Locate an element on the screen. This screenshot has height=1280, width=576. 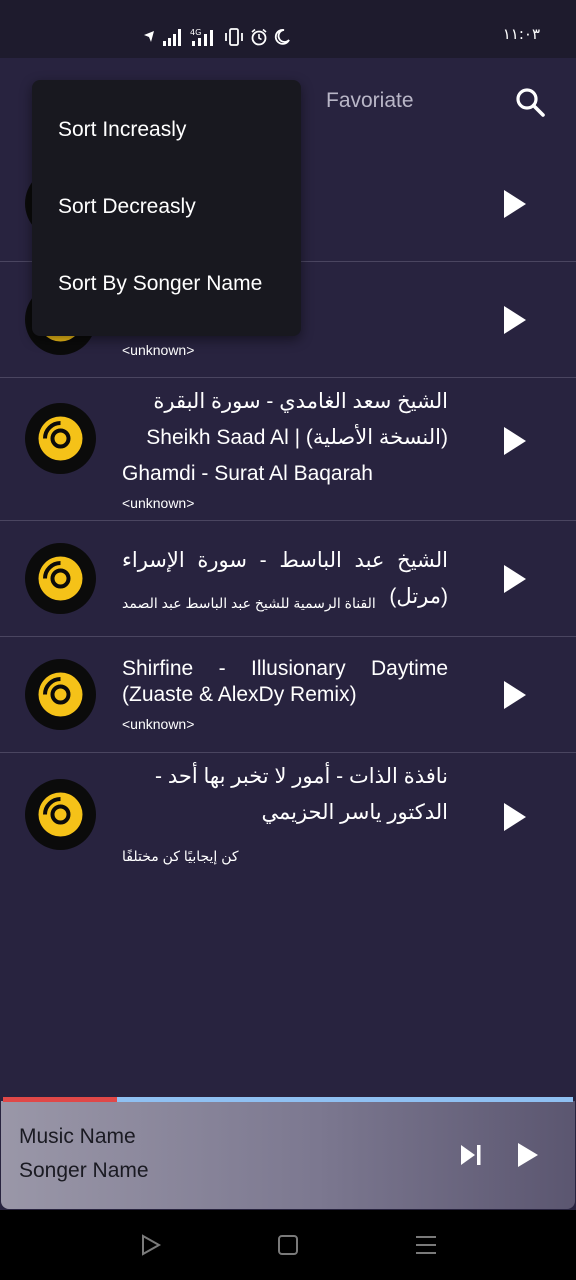
search-icon is located at coordinates (530, 102).